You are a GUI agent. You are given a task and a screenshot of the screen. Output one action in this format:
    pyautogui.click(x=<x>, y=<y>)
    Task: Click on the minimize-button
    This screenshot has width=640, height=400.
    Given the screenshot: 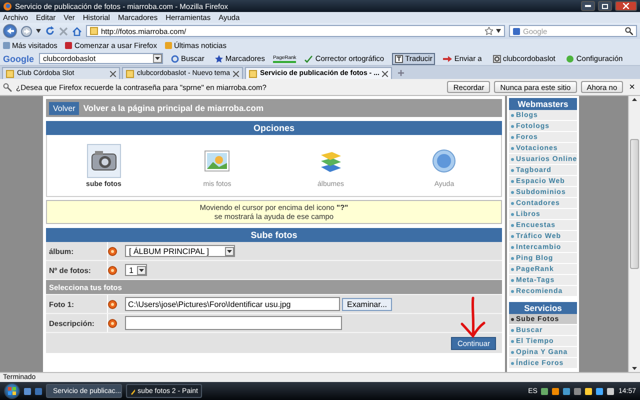 What is the action you would take?
    pyautogui.click(x=588, y=6)
    